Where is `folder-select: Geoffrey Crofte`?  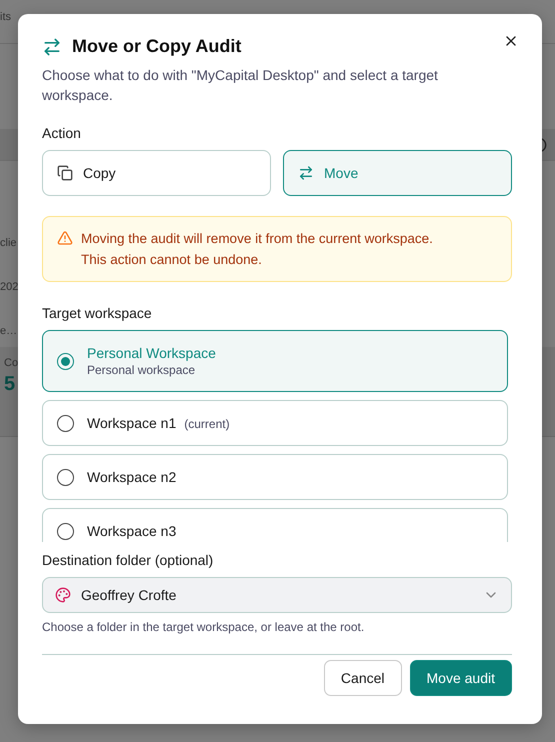
folder-select: Geoffrey Crofte is located at coordinates (277, 595).